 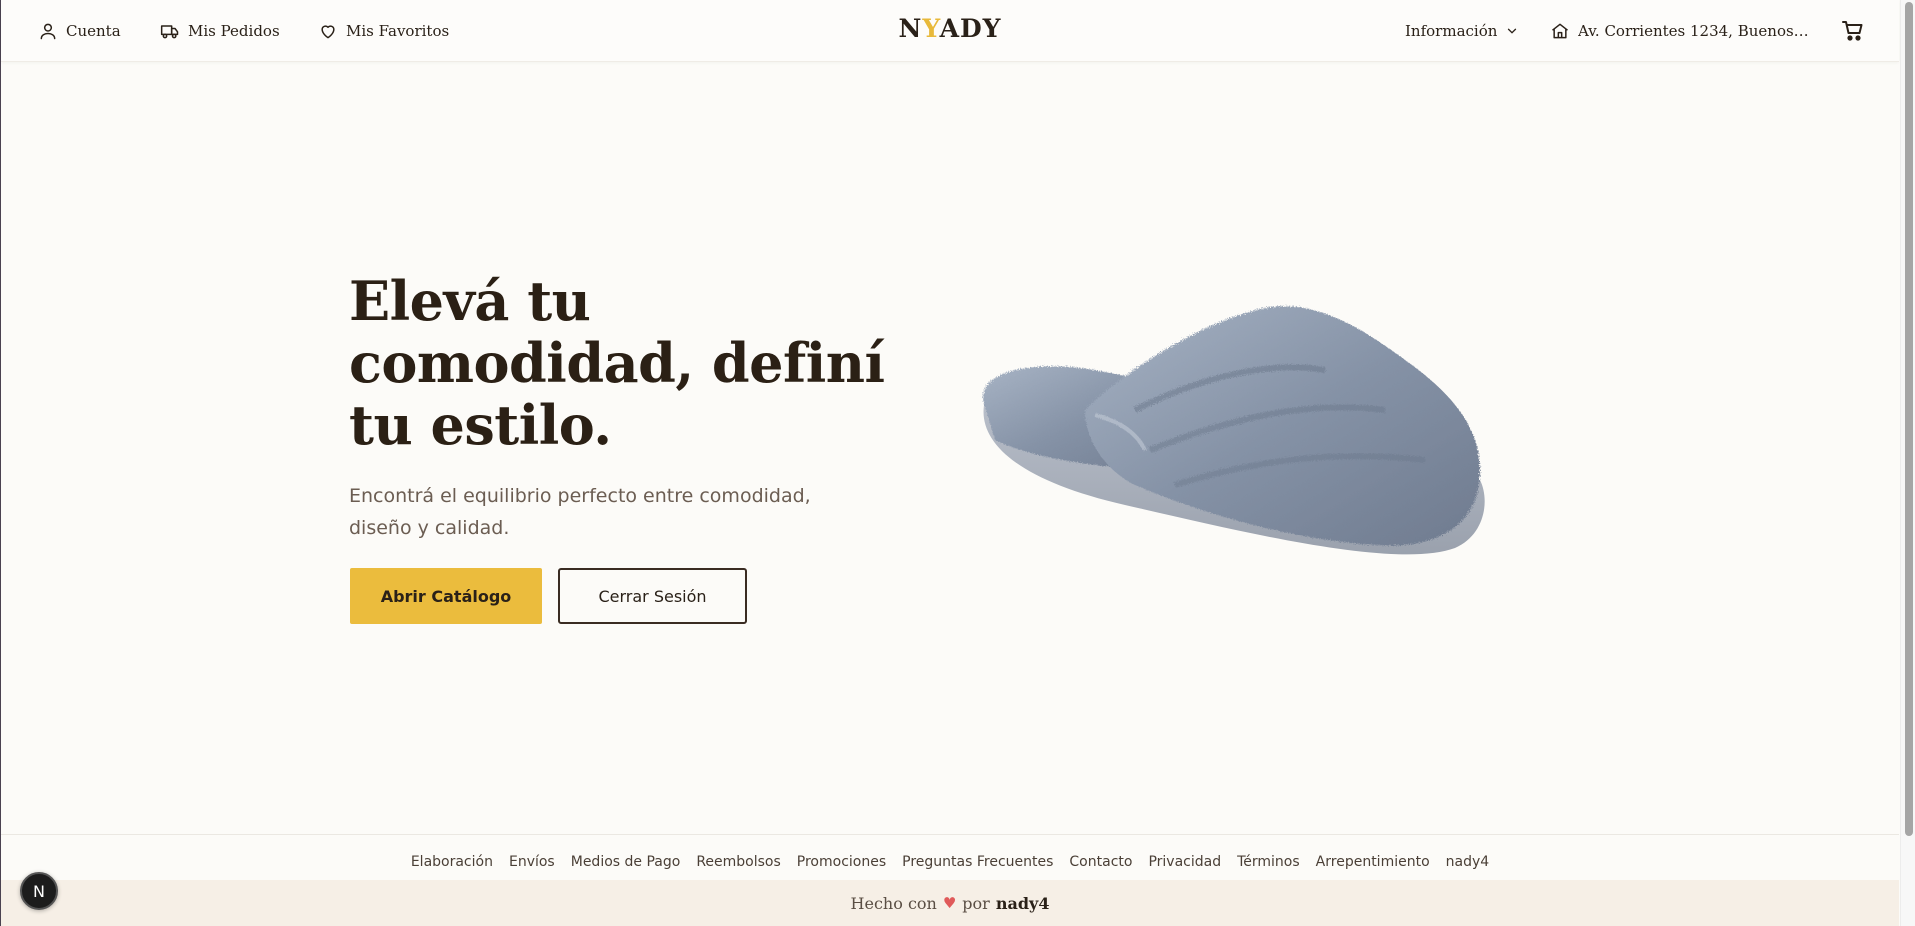 I want to click on account-link: Cuenta, so click(x=79, y=31).